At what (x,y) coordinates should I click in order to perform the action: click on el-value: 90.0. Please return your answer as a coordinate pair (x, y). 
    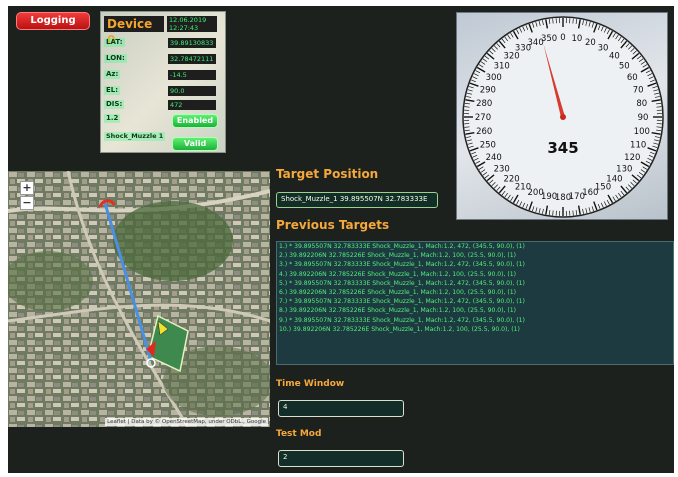
    Looking at the image, I should click on (192, 91).